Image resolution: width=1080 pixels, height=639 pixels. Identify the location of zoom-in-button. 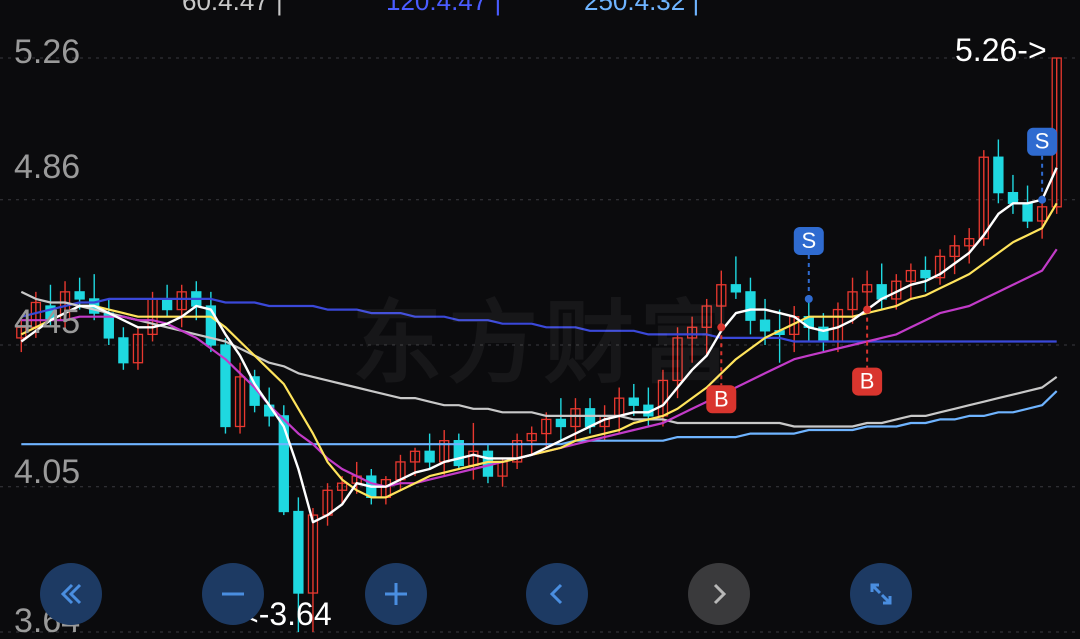
(396, 594).